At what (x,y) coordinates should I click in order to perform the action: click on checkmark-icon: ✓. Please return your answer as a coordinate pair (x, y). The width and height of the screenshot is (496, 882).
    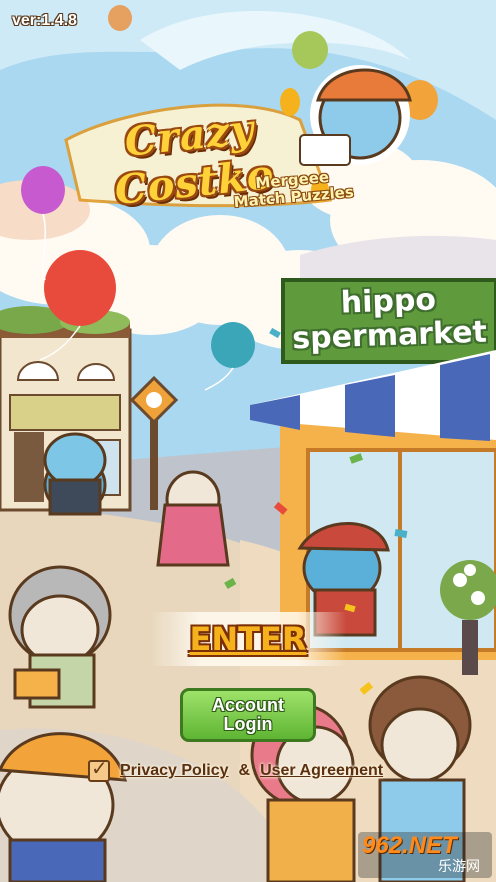
    Looking at the image, I should click on (99, 768).